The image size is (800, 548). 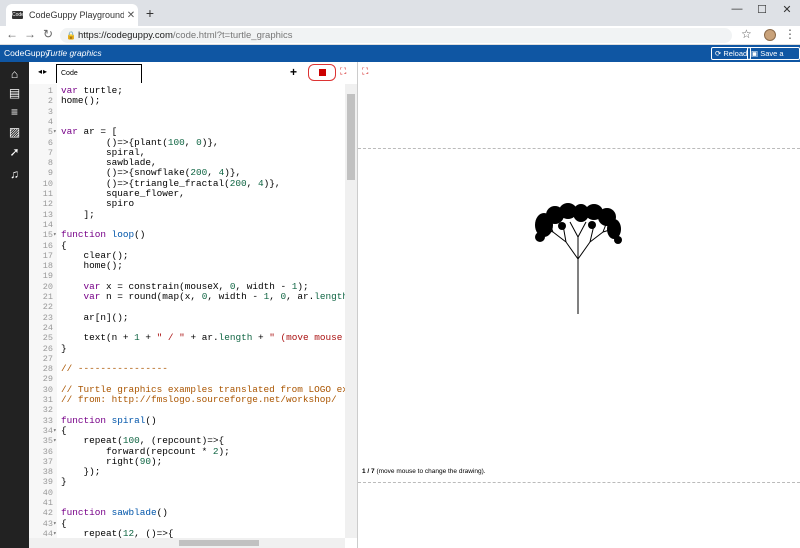 What do you see at coordinates (47, 307) in the screenshot?
I see `line-number: 22` at bounding box center [47, 307].